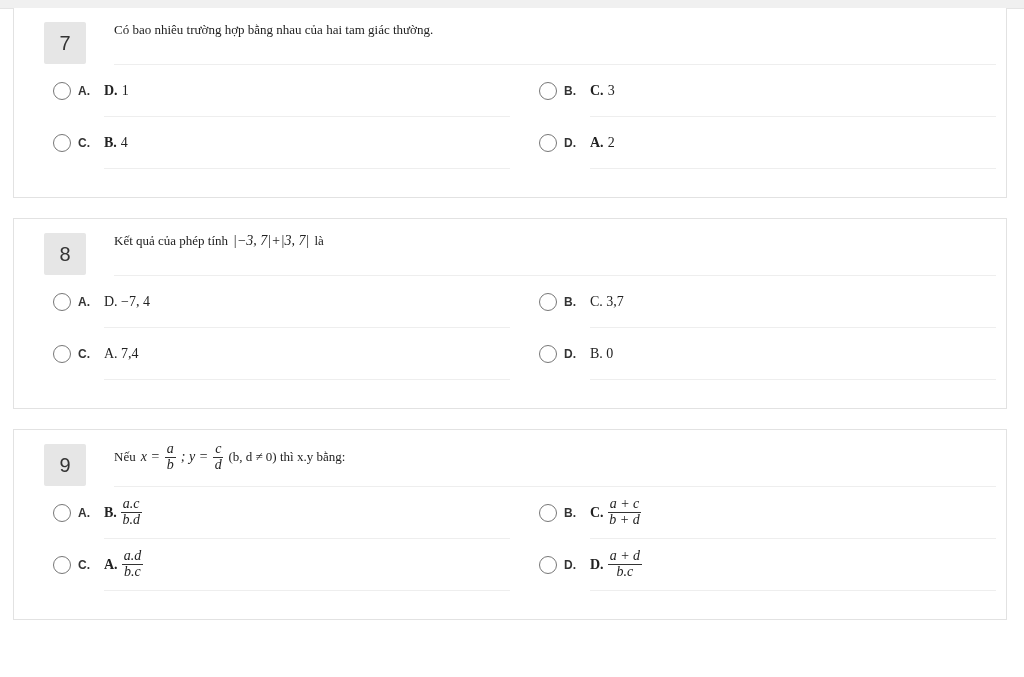 This screenshot has height=677, width=1024. I want to click on option-text: A. 7,4, so click(121, 353).